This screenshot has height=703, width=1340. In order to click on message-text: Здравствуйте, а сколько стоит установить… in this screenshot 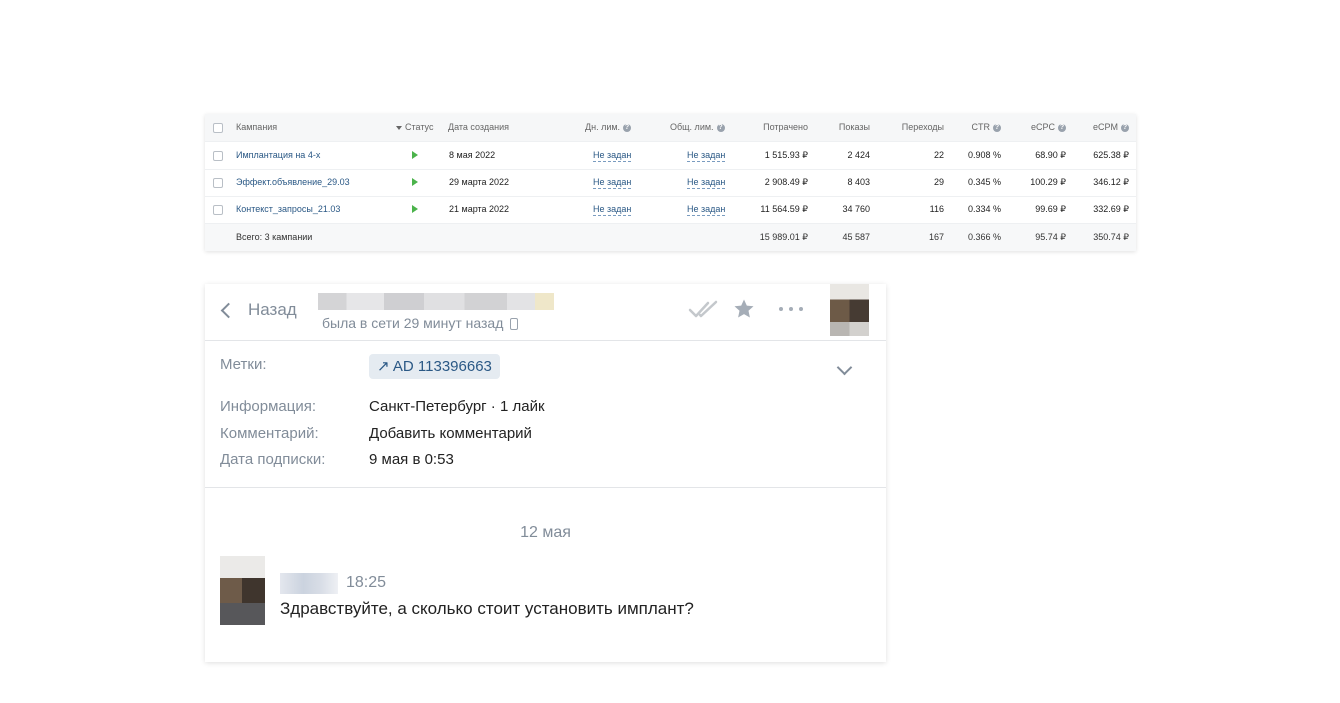, I will do `click(487, 608)`.